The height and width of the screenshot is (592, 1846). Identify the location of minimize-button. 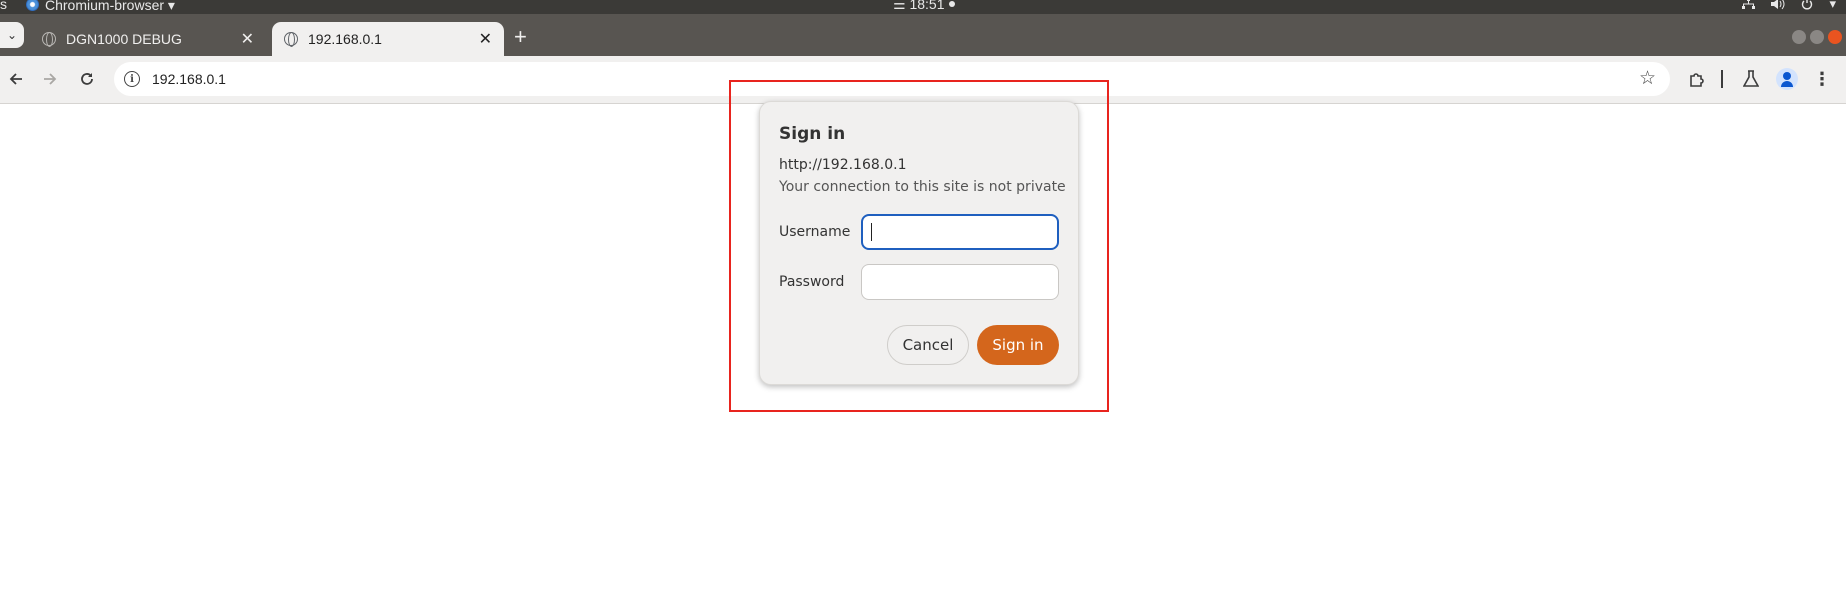
(1799, 37).